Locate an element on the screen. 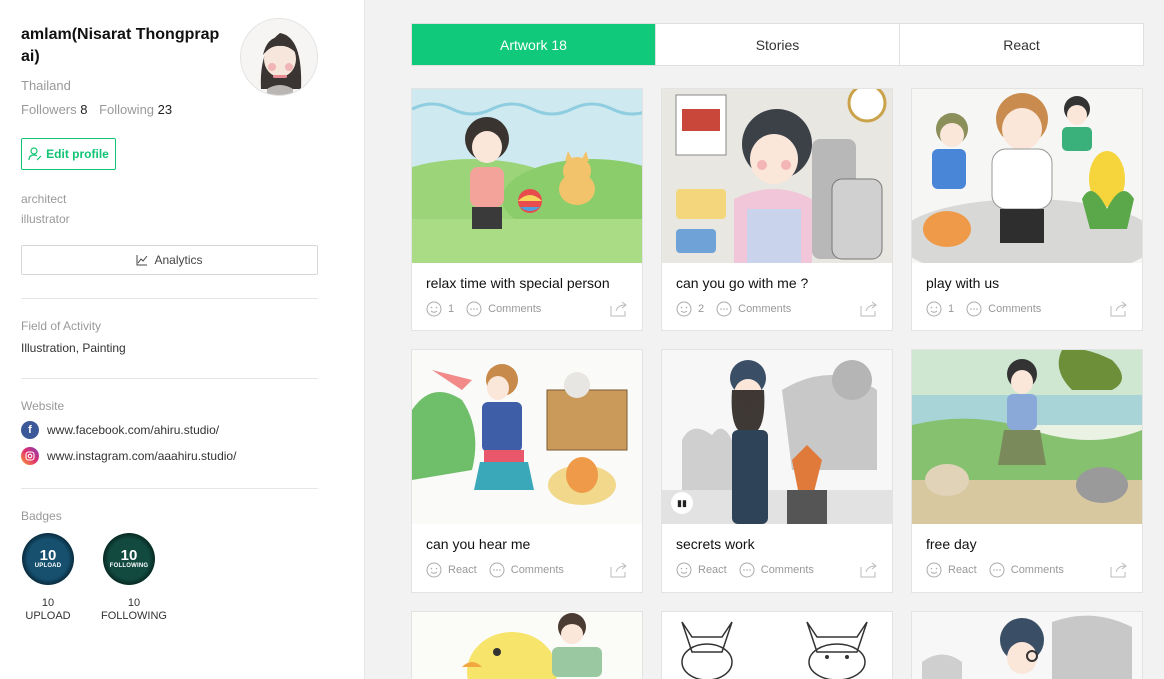  avatar is located at coordinates (279, 57).